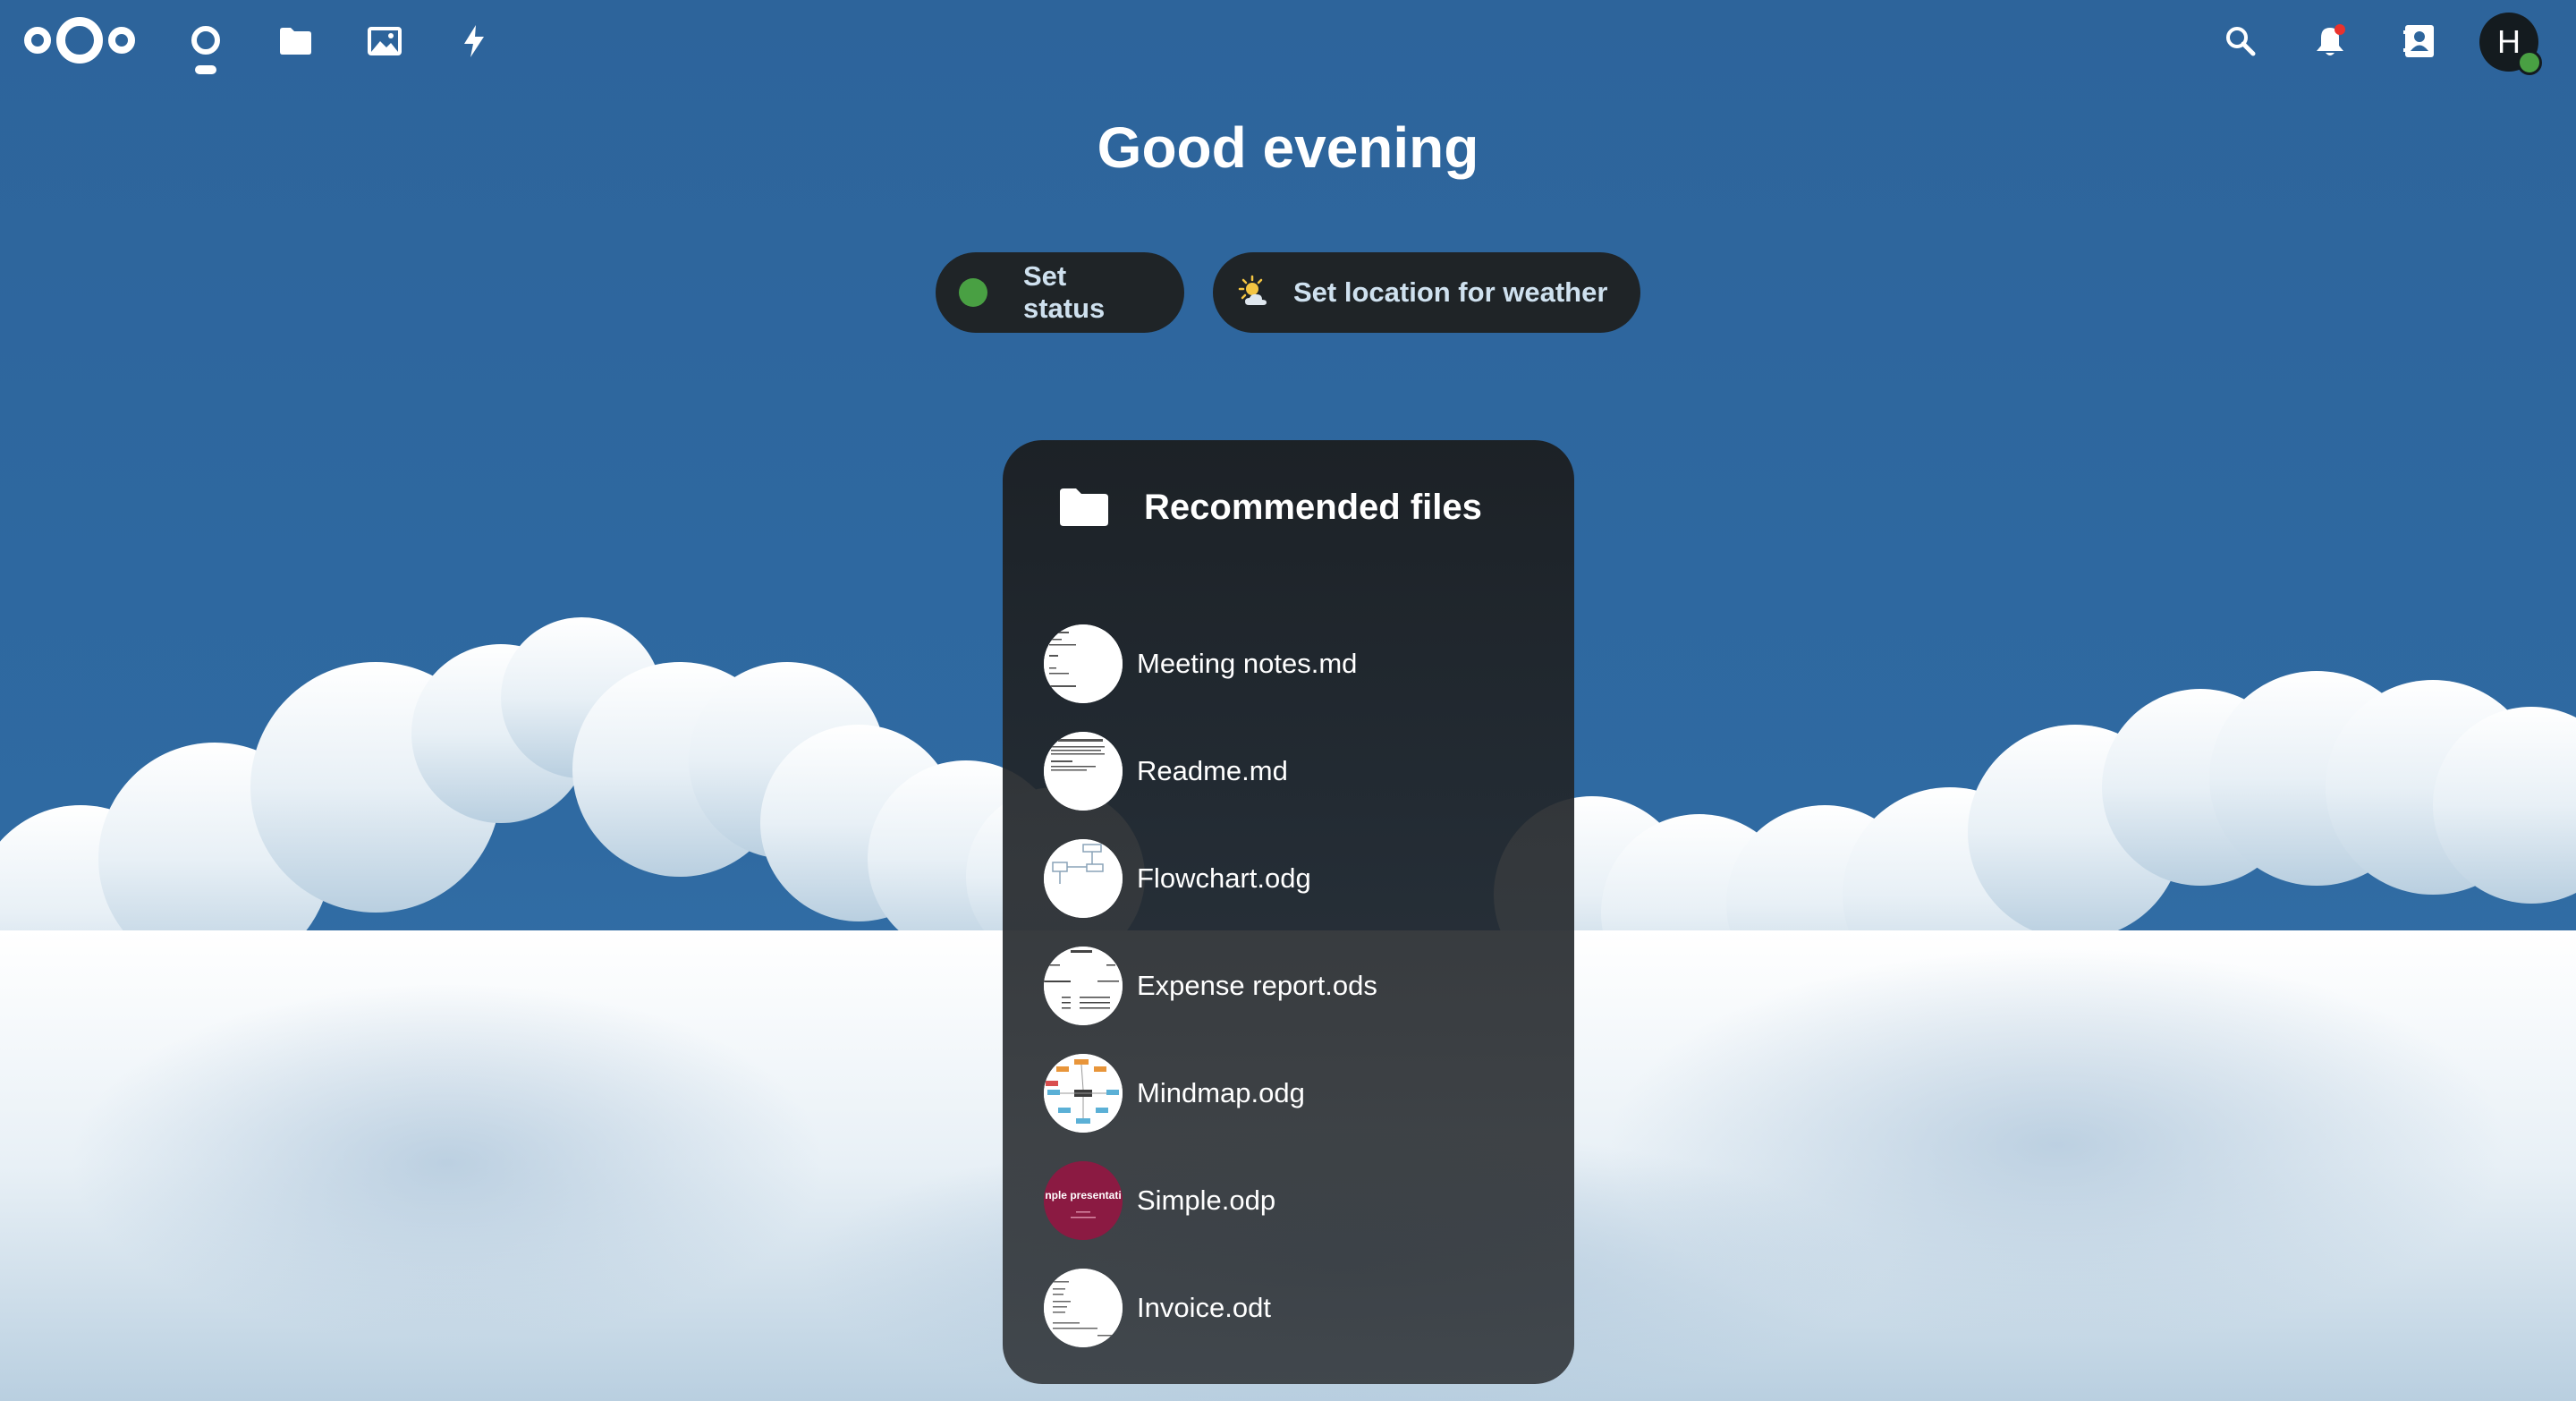 This screenshot has width=2576, height=1401. What do you see at coordinates (474, 41) in the screenshot?
I see `lightning-icon` at bounding box center [474, 41].